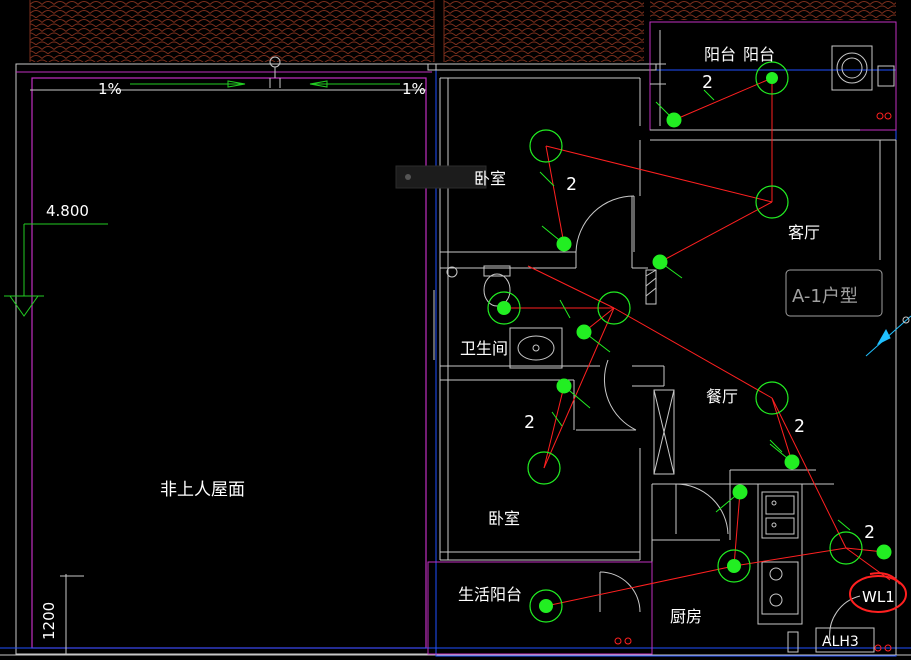 The width and height of the screenshot is (911, 660). What do you see at coordinates (686, 616) in the screenshot?
I see `kitchen-label: 厨房` at bounding box center [686, 616].